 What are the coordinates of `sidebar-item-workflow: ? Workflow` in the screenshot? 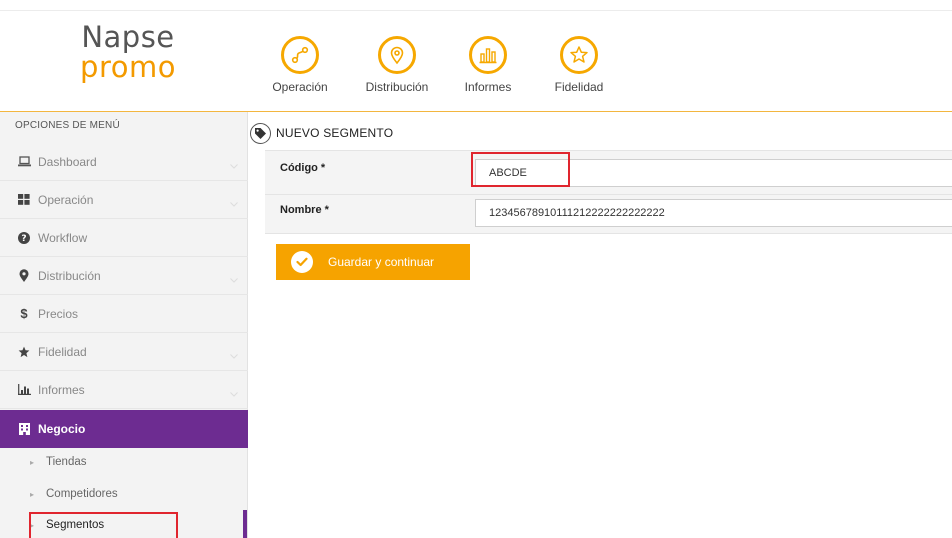 It's located at (124, 238).